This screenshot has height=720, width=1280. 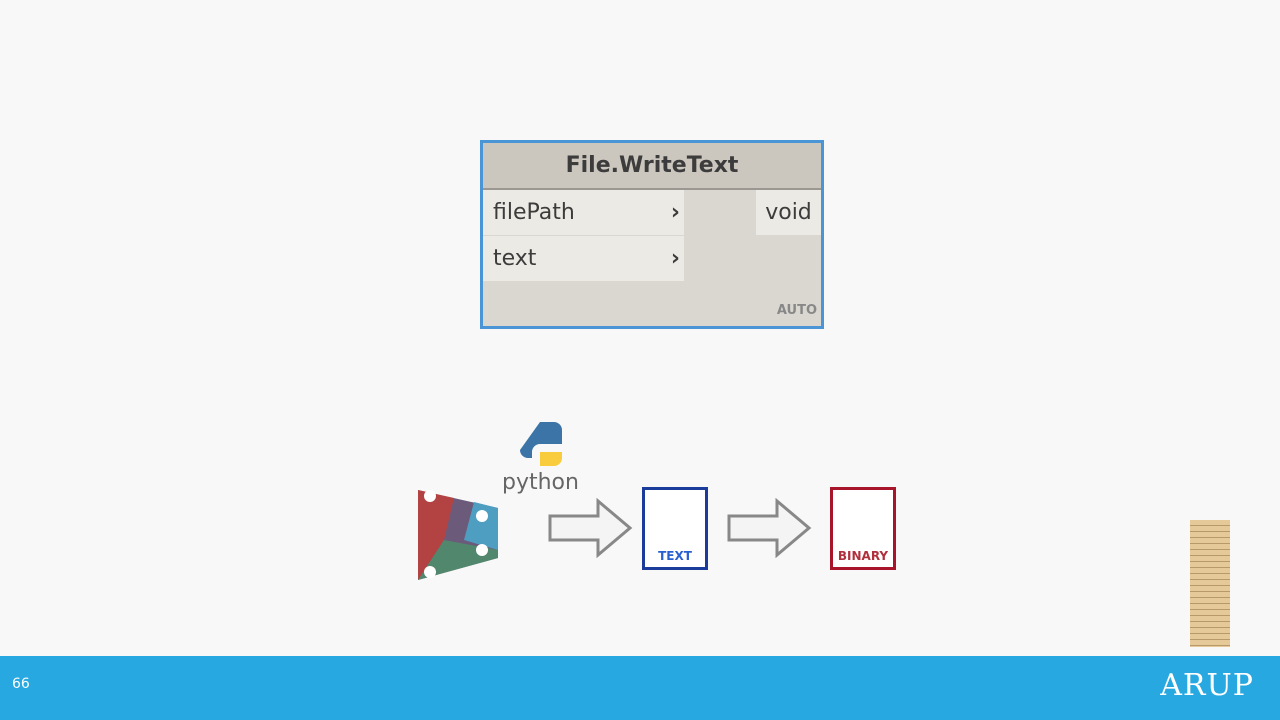 I want to click on binary-file-icon: BINARY, so click(x=863, y=528).